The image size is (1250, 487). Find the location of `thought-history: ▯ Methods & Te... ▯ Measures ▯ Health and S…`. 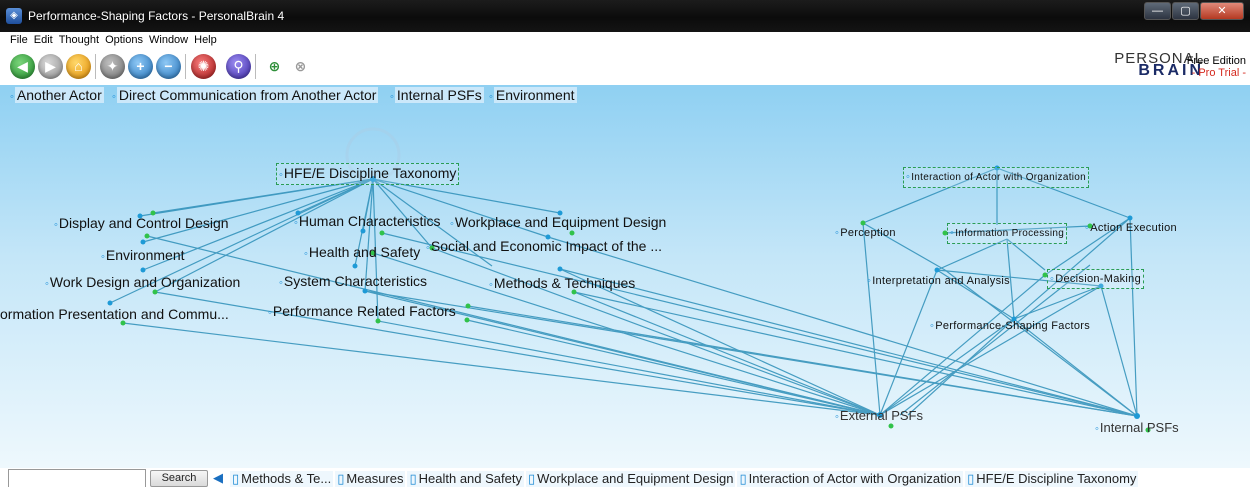

thought-history: ▯ Methods & Te... ▯ Measures ▯ Health and S… is located at coordinates (684, 479).